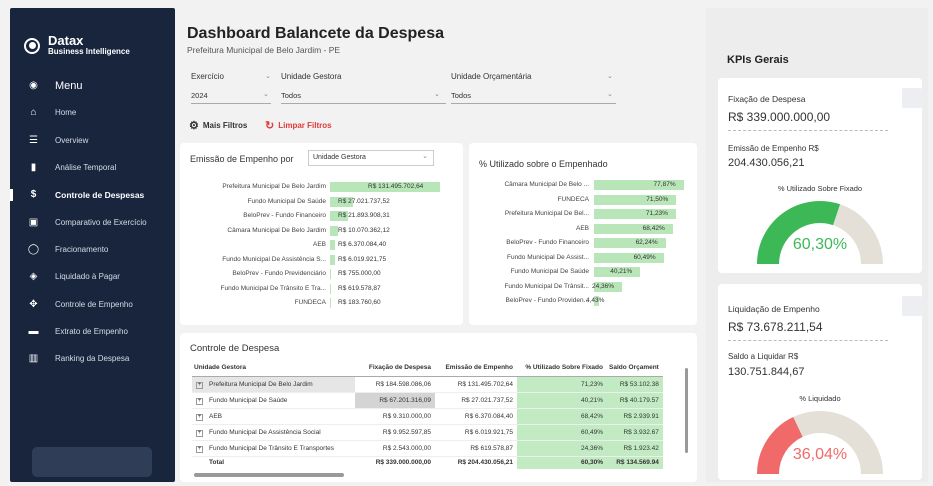 Image resolution: width=933 pixels, height=486 pixels. Describe the element at coordinates (194, 126) in the screenshot. I see `gear-icon: ⚙` at that location.